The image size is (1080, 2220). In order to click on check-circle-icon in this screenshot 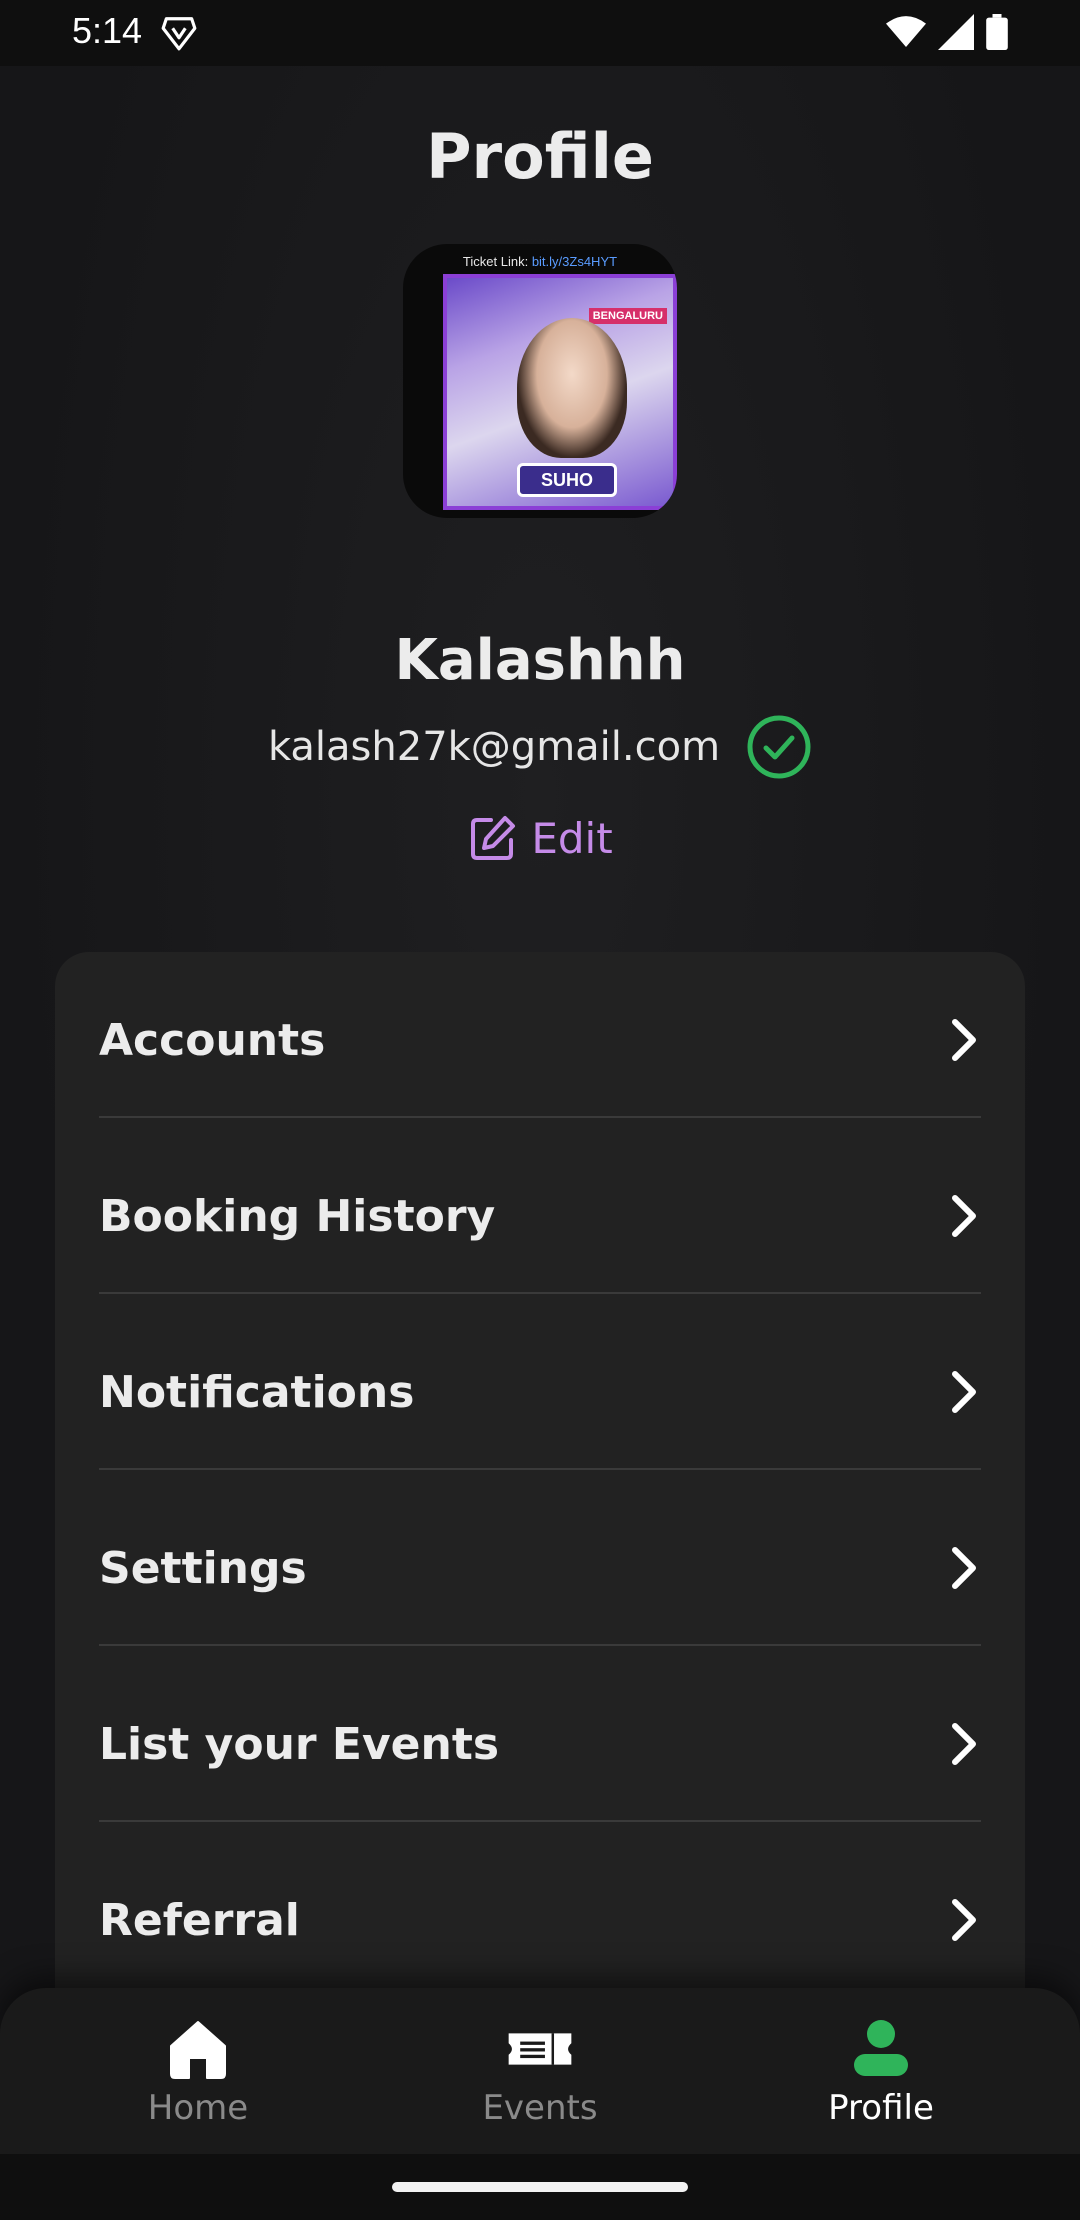, I will do `click(779, 747)`.